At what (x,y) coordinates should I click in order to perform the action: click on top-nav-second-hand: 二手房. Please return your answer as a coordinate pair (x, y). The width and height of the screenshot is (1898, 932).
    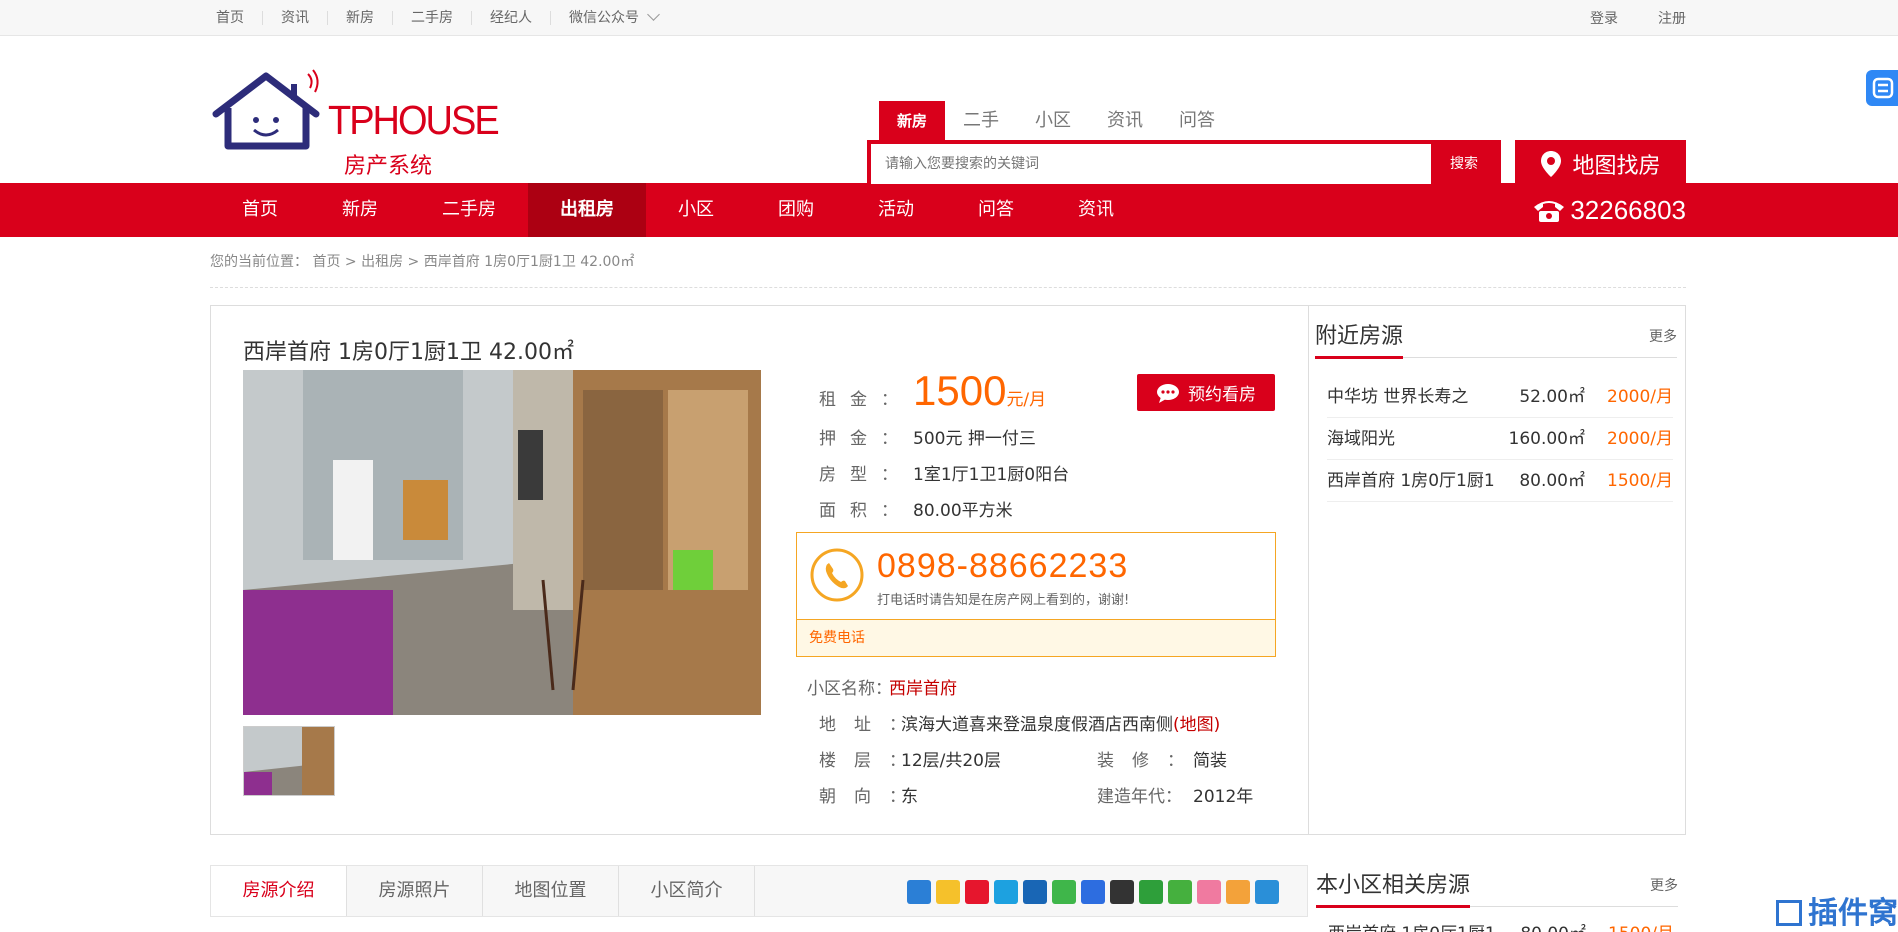
    Looking at the image, I should click on (431, 18).